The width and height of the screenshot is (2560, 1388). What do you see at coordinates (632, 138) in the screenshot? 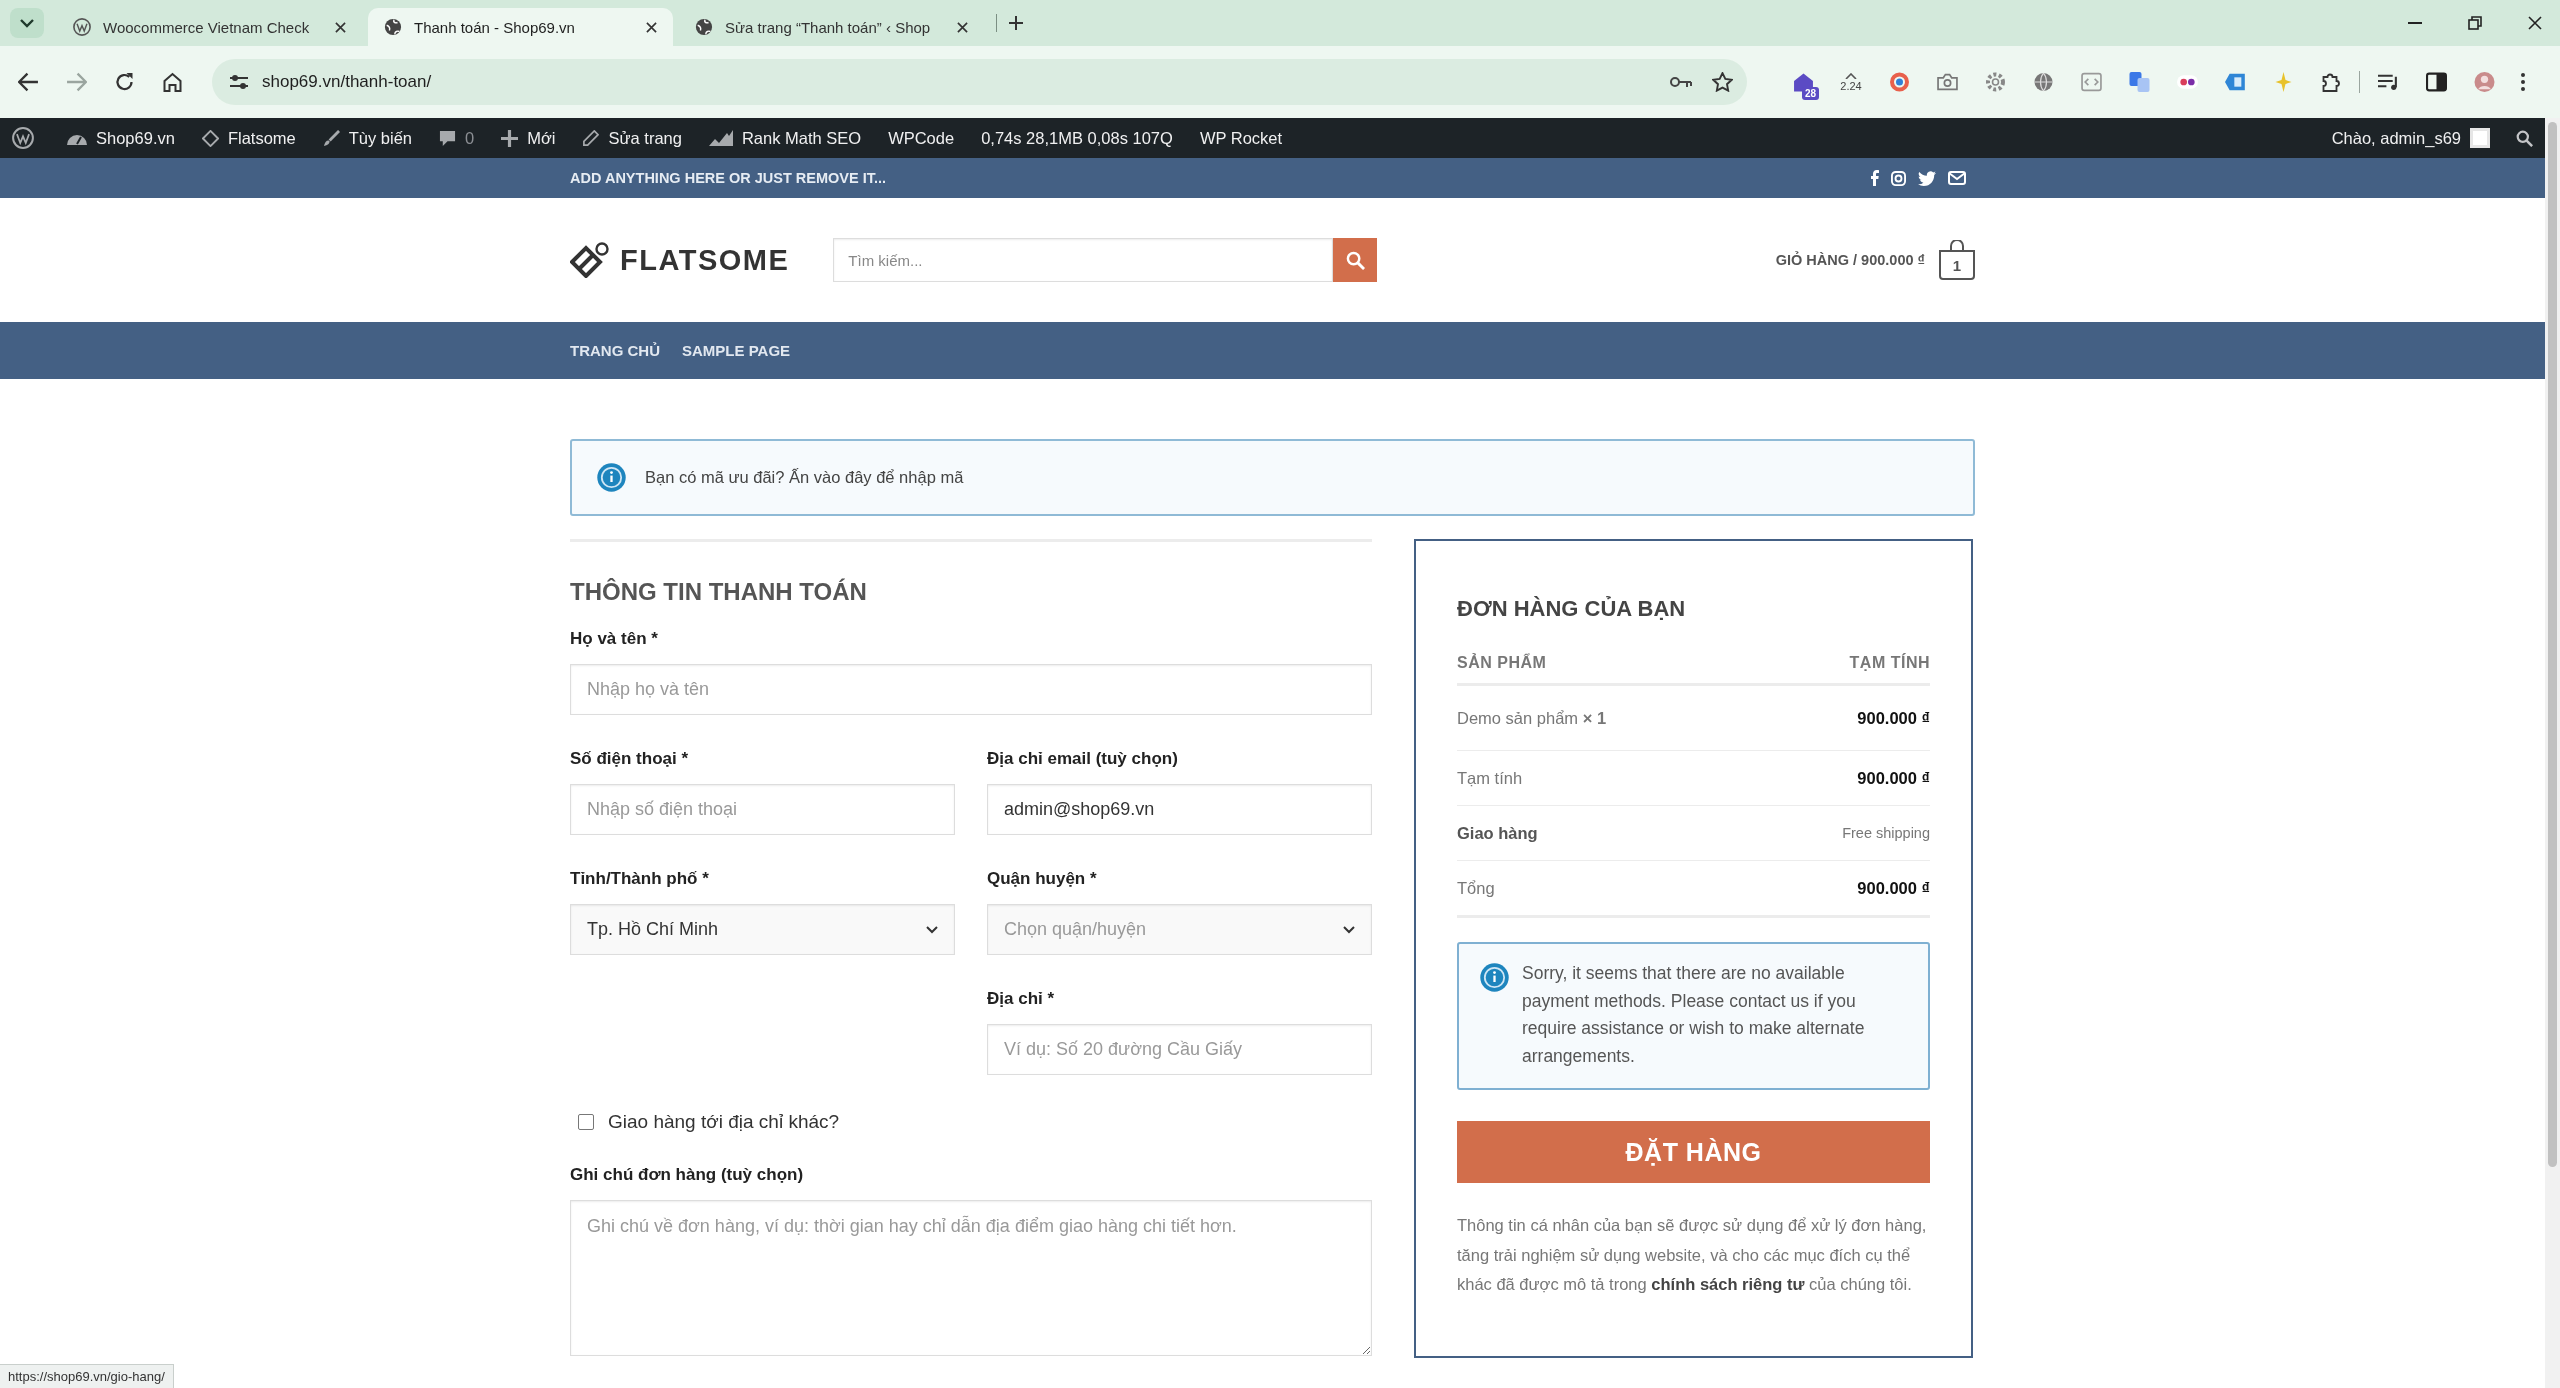
I see `edit-page-link: Sửa trang` at bounding box center [632, 138].